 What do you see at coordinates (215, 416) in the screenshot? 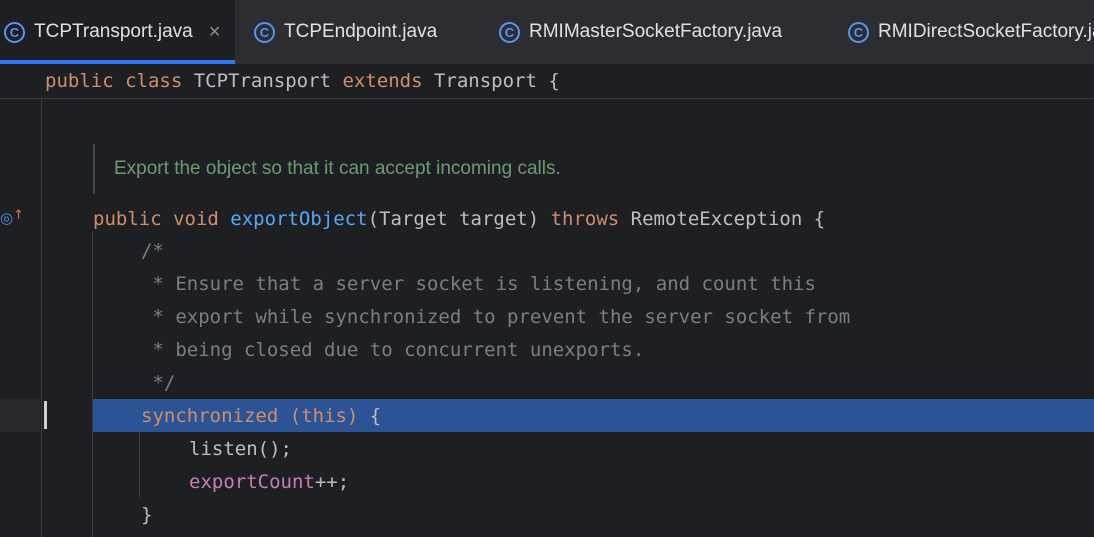
I see `keyword: synchronized` at bounding box center [215, 416].